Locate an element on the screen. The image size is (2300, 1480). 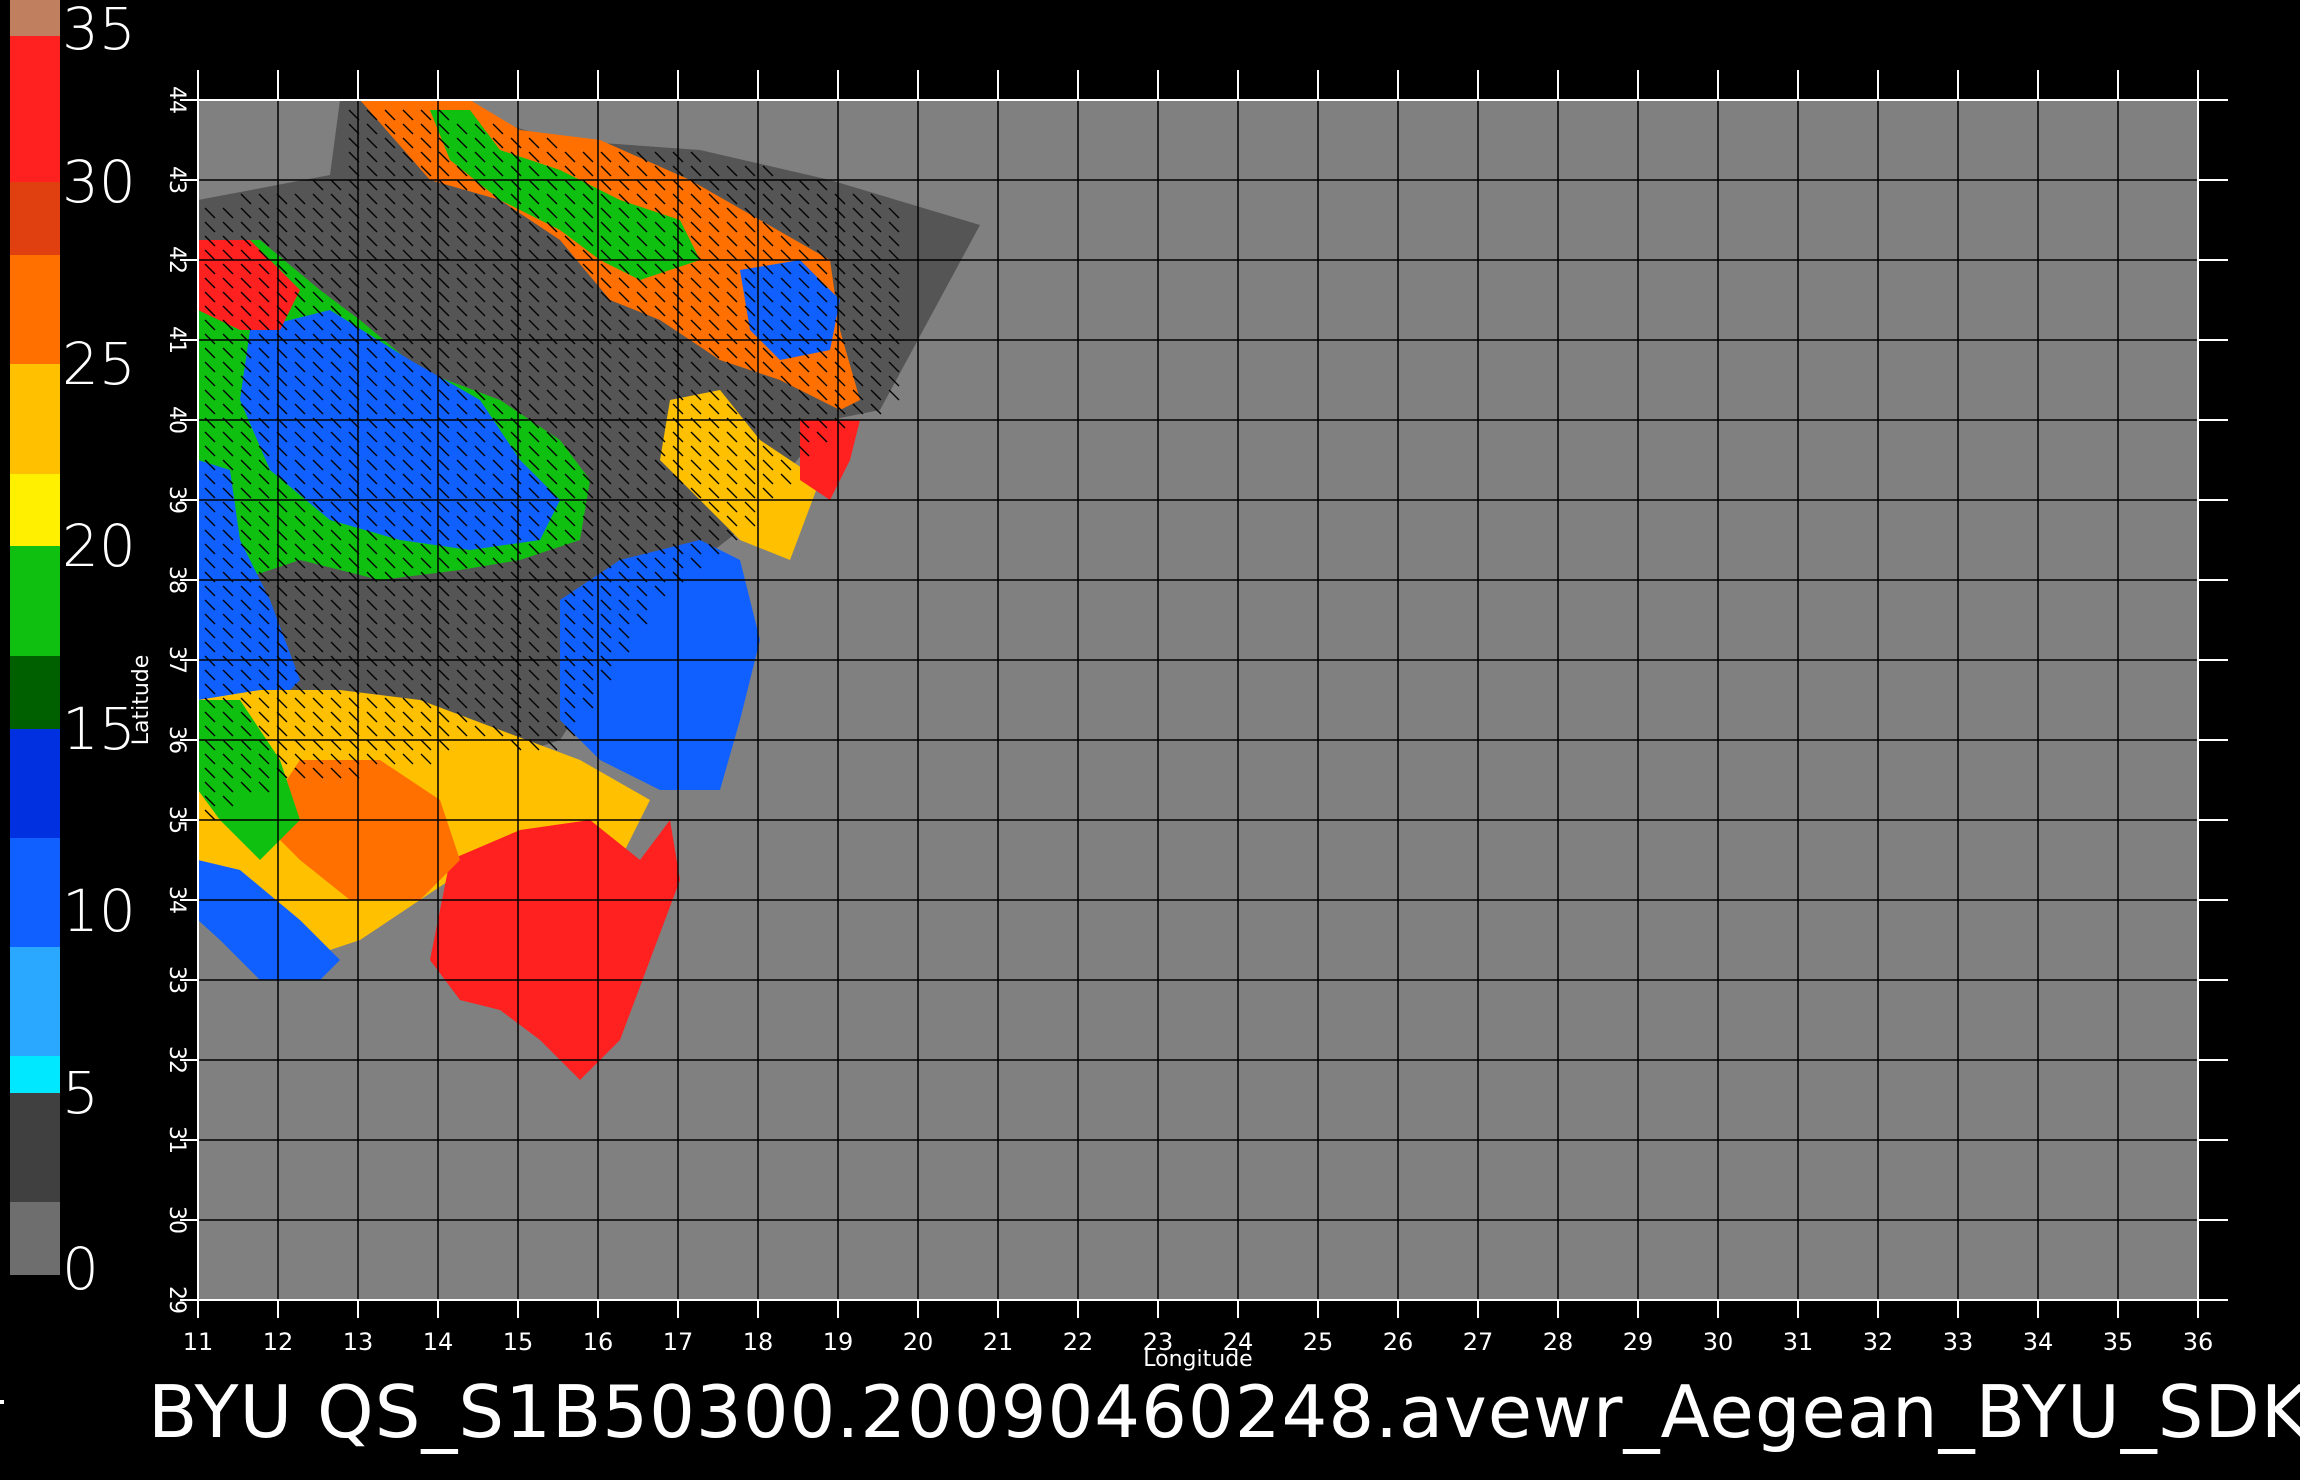
colorbar-label: 25 is located at coordinates (99, 364).